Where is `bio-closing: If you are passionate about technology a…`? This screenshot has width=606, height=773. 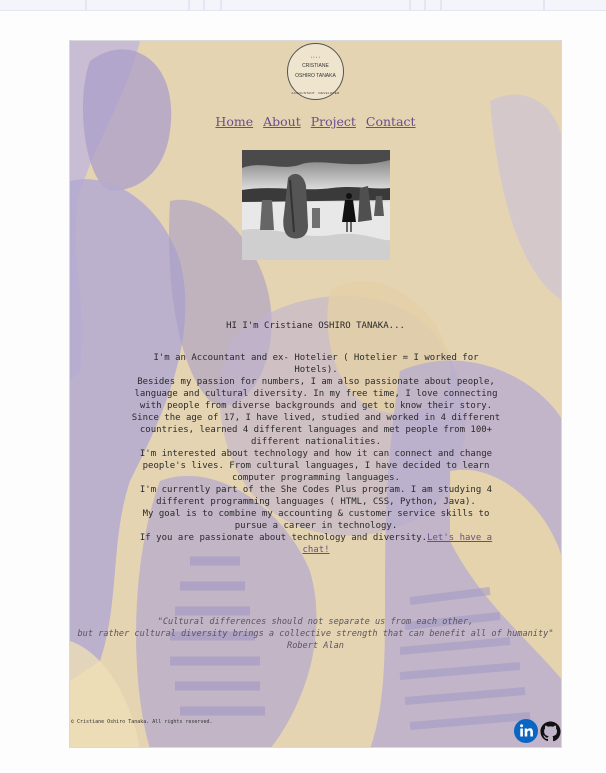 bio-closing: If you are passionate about technology a… is located at coordinates (316, 544).